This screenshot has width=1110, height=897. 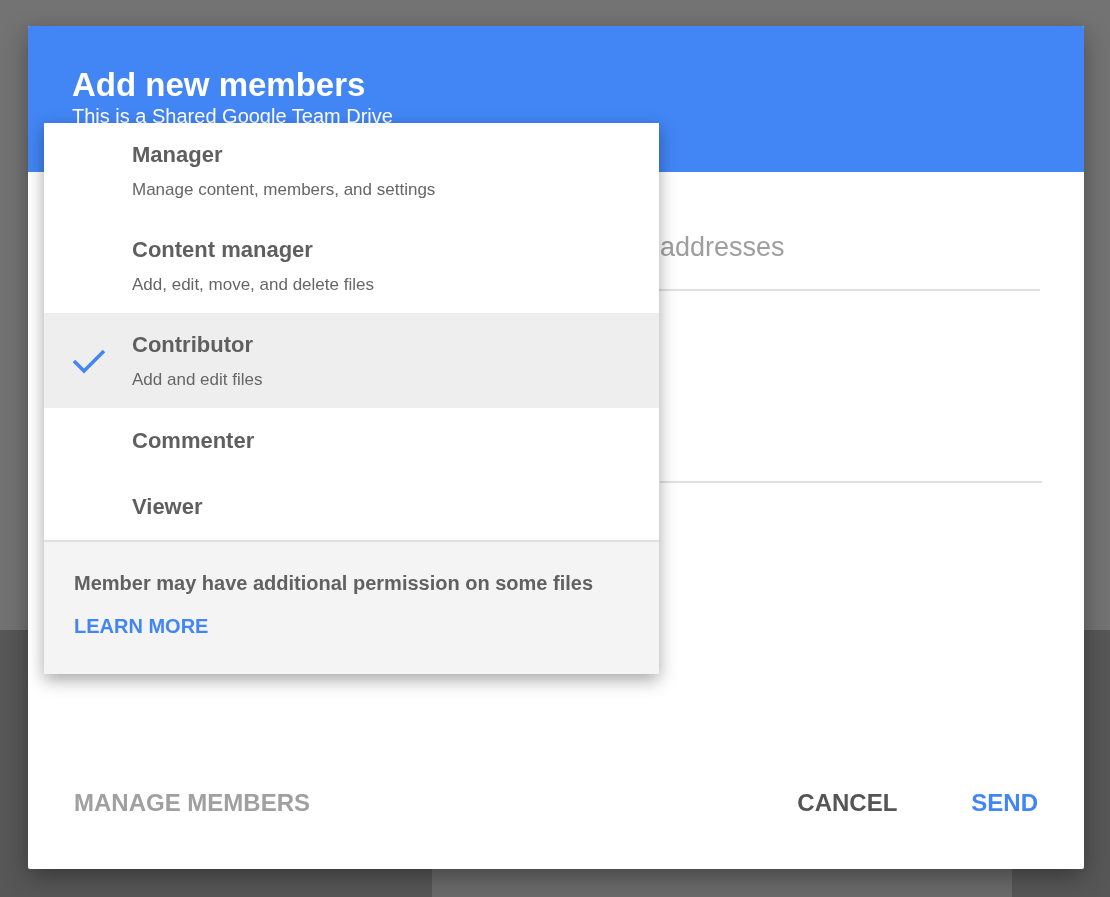 I want to click on menu-item: Contributor Add and edit files, so click(x=351, y=360).